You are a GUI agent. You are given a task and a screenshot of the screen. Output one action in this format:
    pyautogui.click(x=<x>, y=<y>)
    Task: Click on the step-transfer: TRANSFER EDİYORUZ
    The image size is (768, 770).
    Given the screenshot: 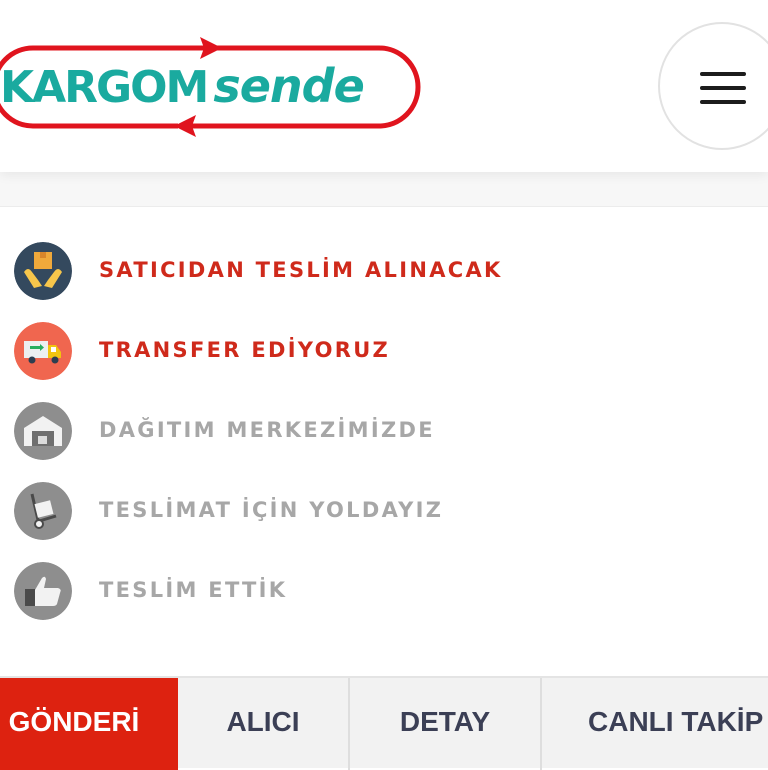 What is the action you would take?
    pyautogui.click(x=314, y=352)
    